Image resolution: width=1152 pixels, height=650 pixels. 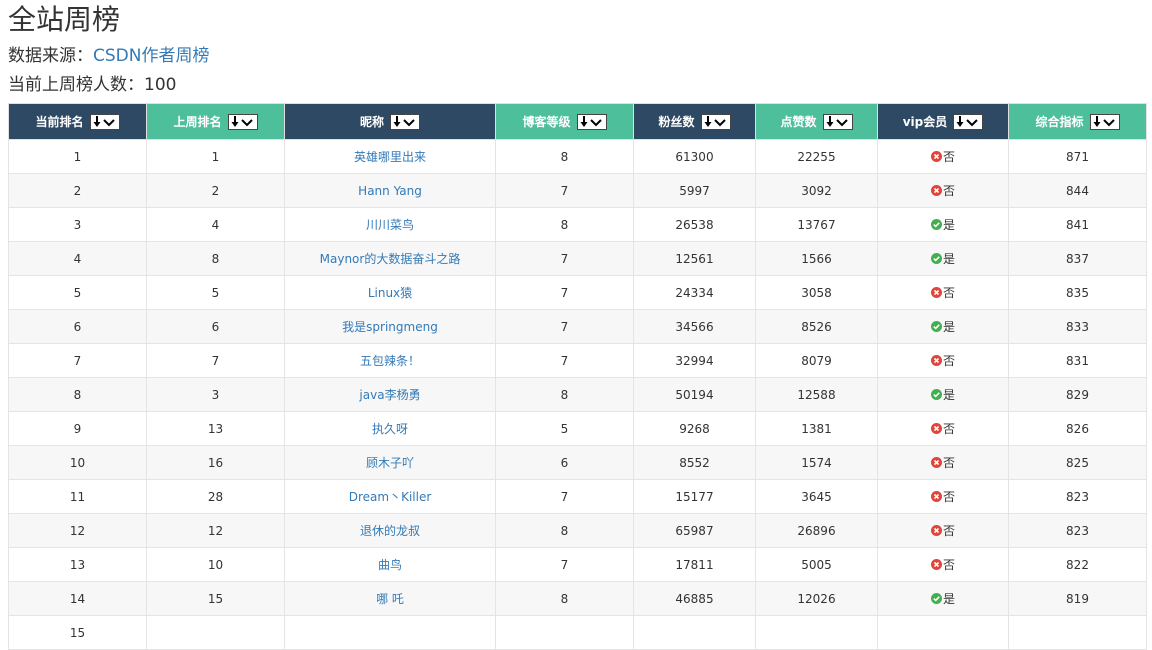 I want to click on nickname-cell: 顾木子吖, so click(x=390, y=462).